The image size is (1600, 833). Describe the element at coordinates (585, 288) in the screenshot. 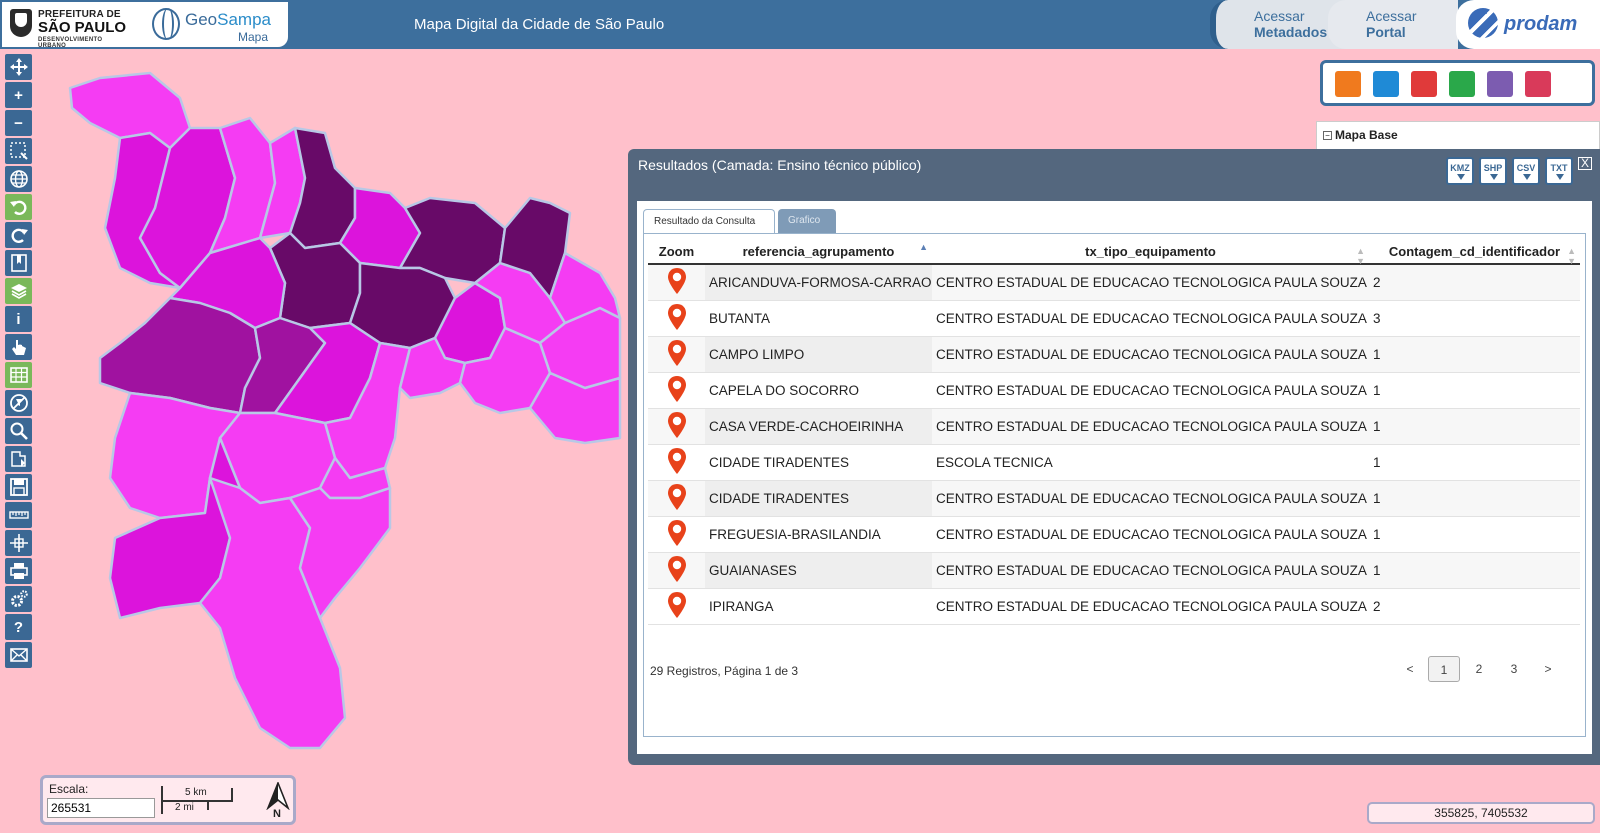

I see `district-itaim-paulista` at that location.